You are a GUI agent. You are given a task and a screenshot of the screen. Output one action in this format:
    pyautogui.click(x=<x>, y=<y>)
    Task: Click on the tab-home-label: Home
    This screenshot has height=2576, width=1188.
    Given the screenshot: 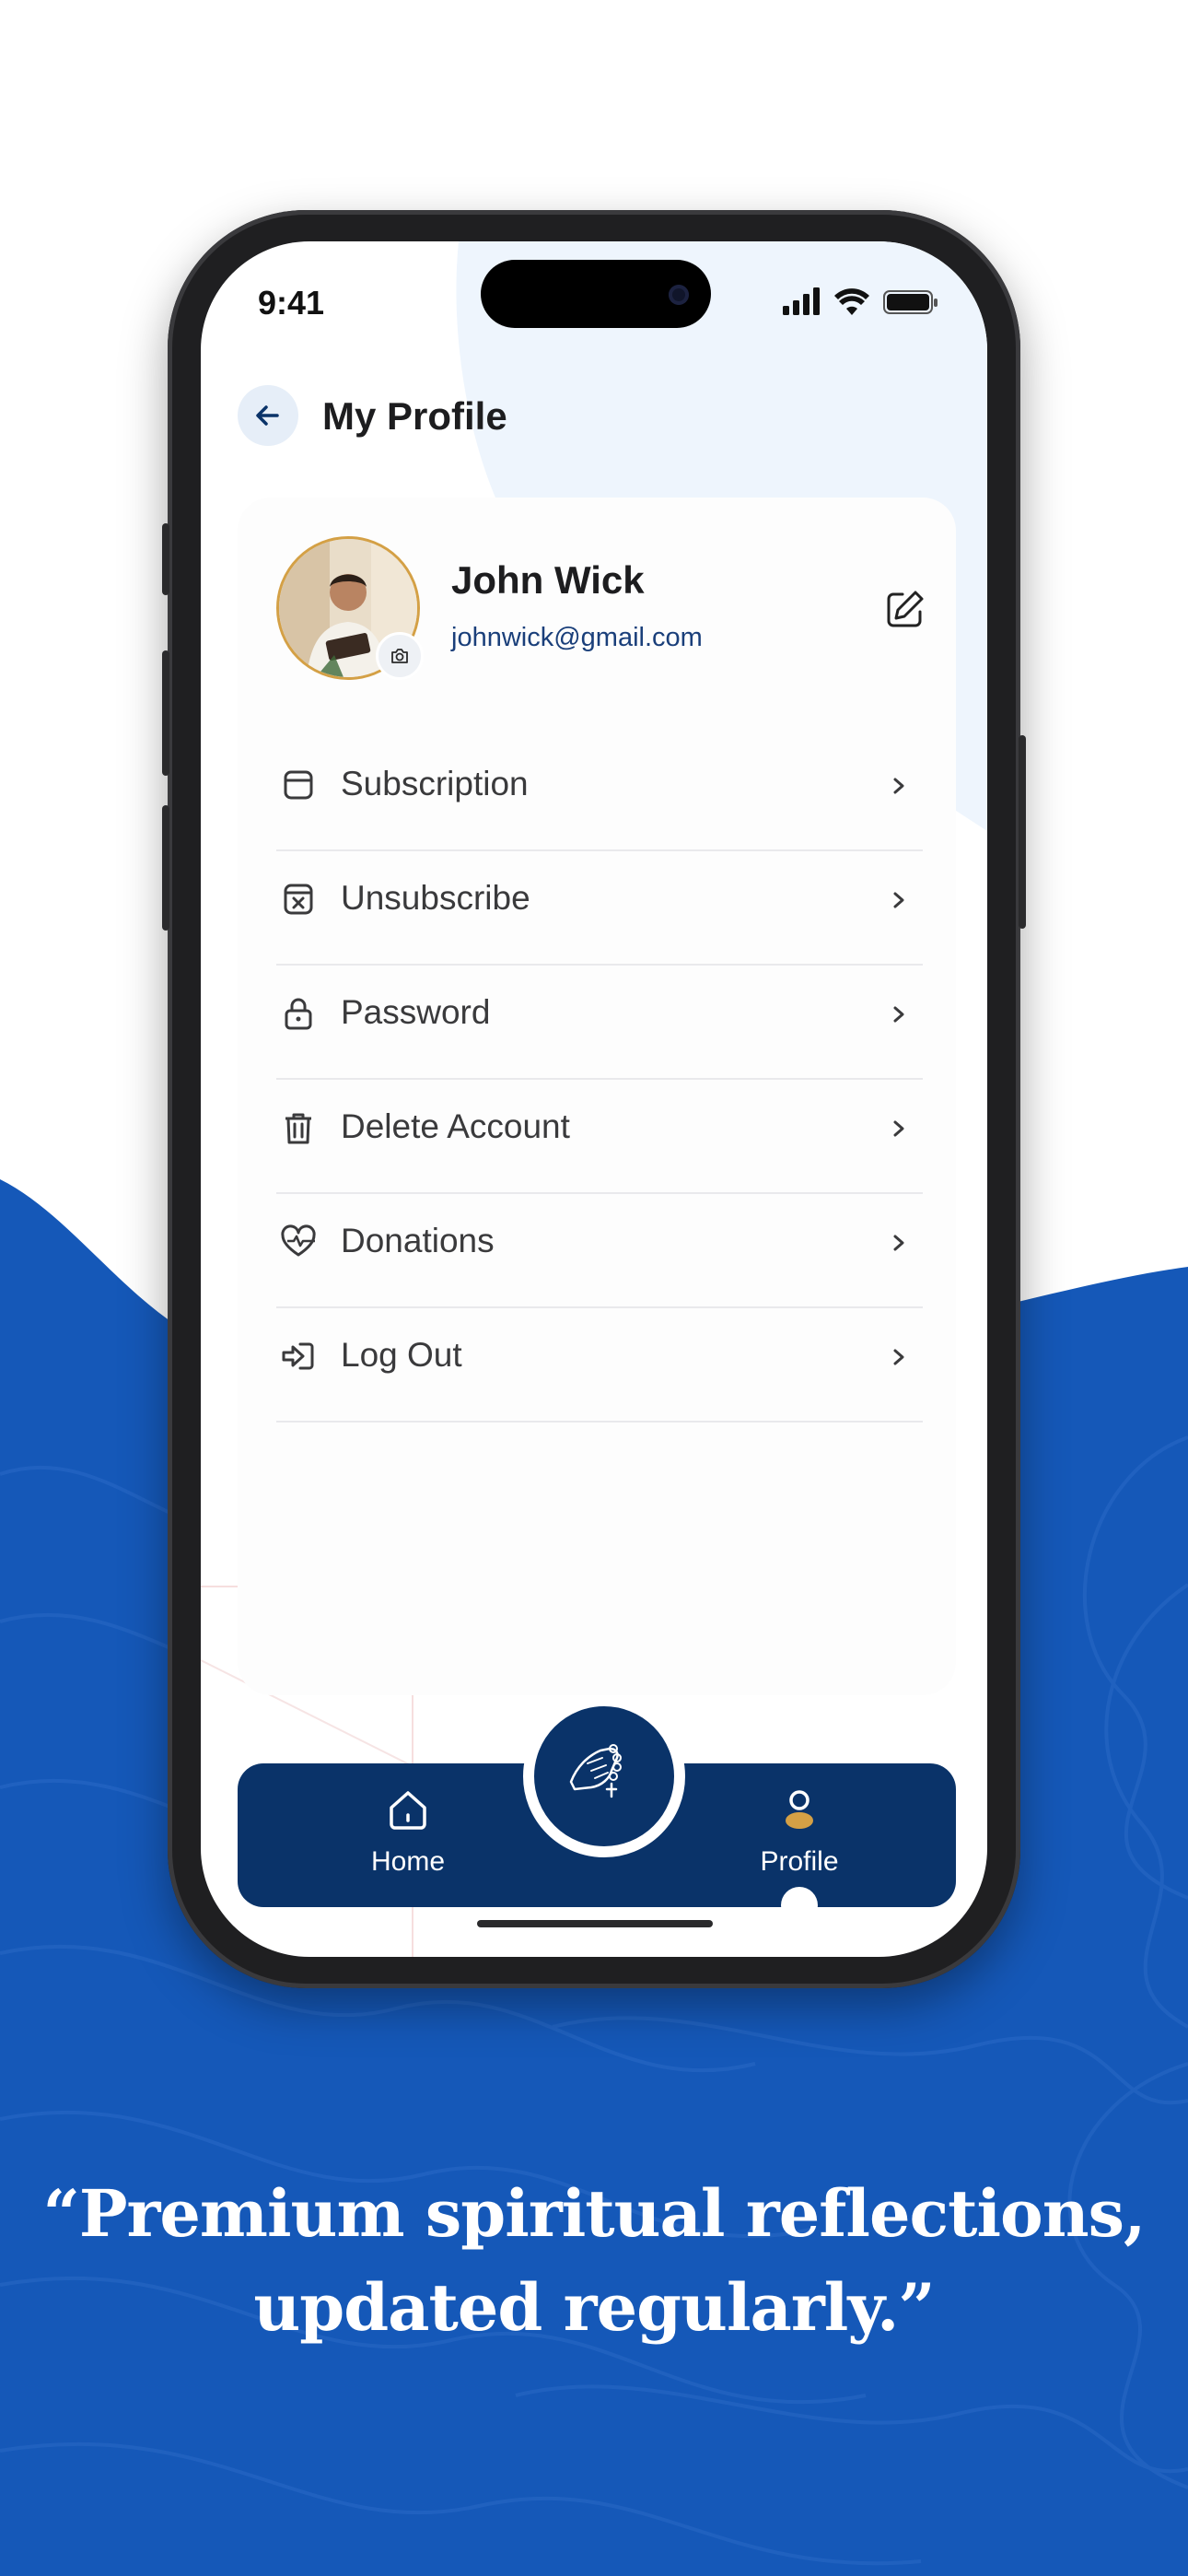 What is the action you would take?
    pyautogui.click(x=408, y=1861)
    